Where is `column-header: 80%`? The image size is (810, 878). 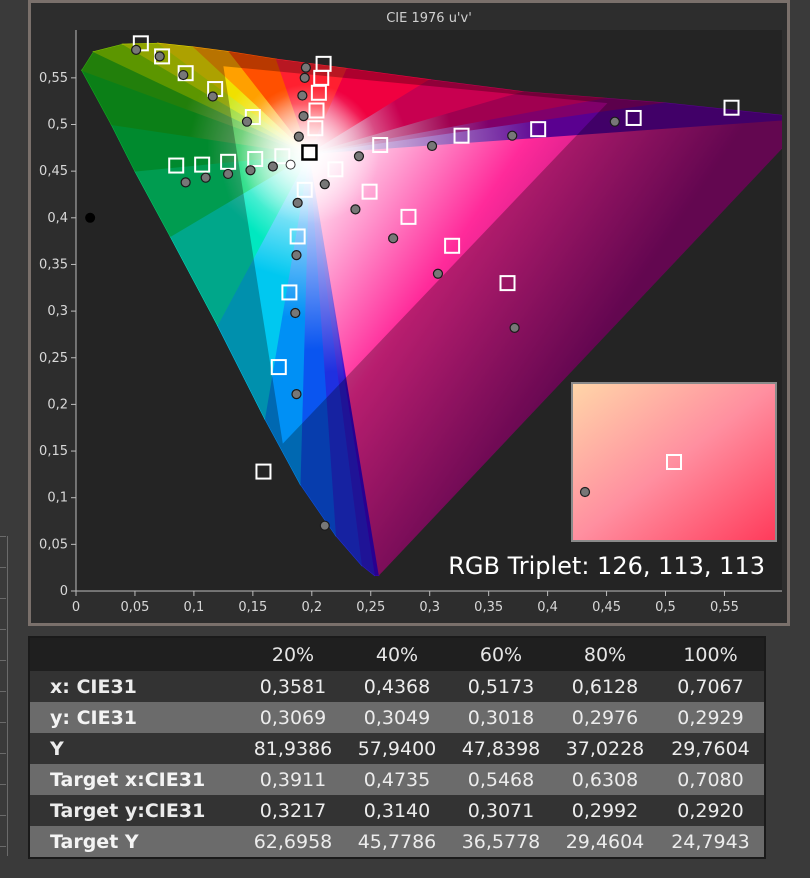
column-header: 80% is located at coordinates (605, 654).